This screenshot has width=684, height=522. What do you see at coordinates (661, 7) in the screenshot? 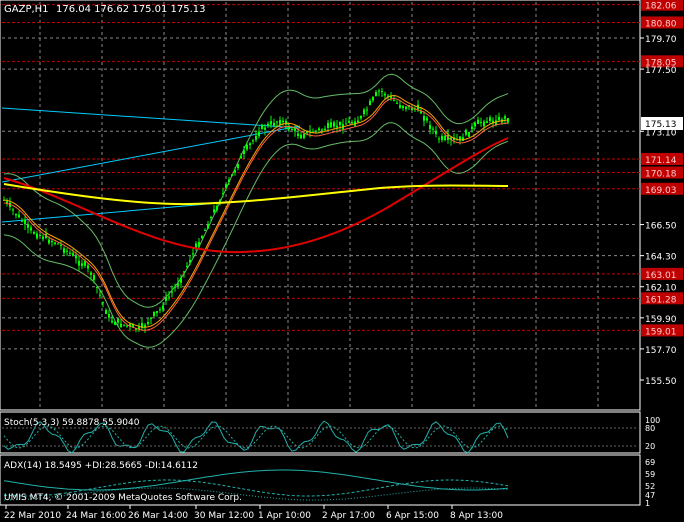
I see `price-label: 182.06` at bounding box center [661, 7].